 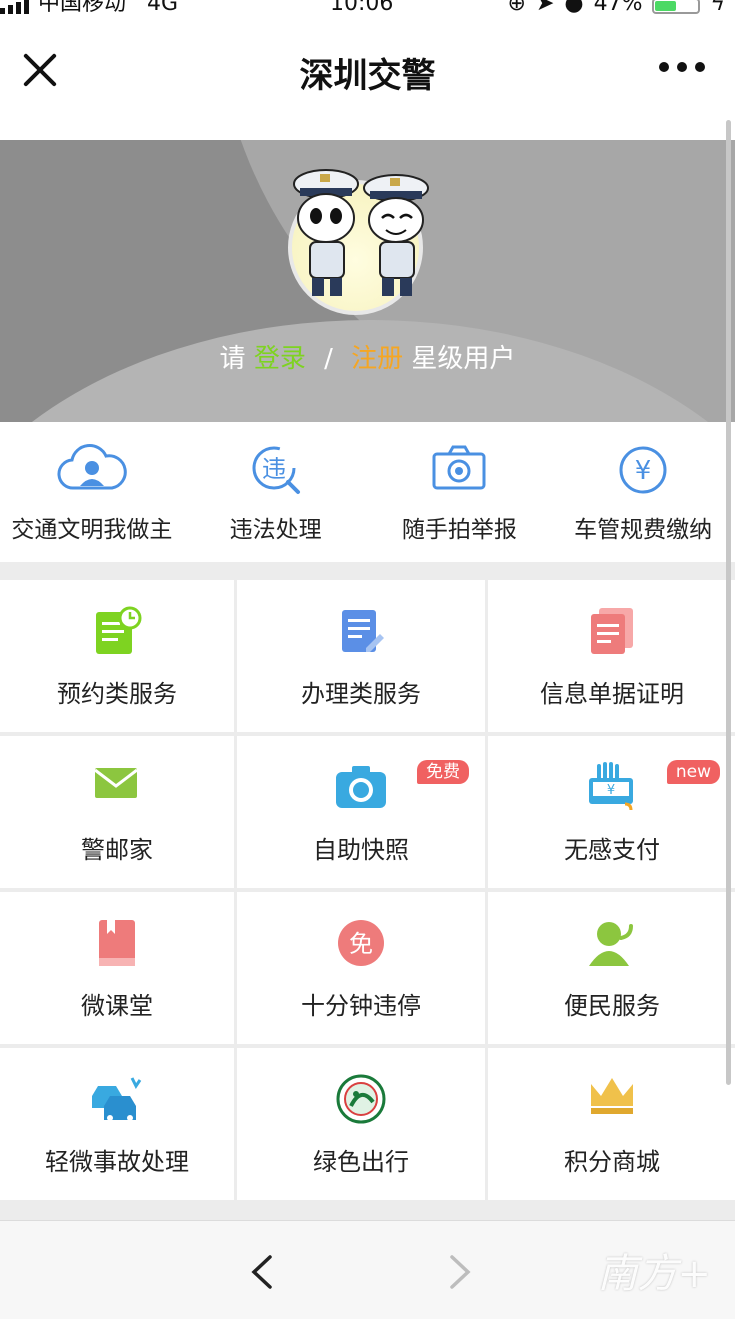 What do you see at coordinates (459, 1272) in the screenshot?
I see `forward-arrow-icon` at bounding box center [459, 1272].